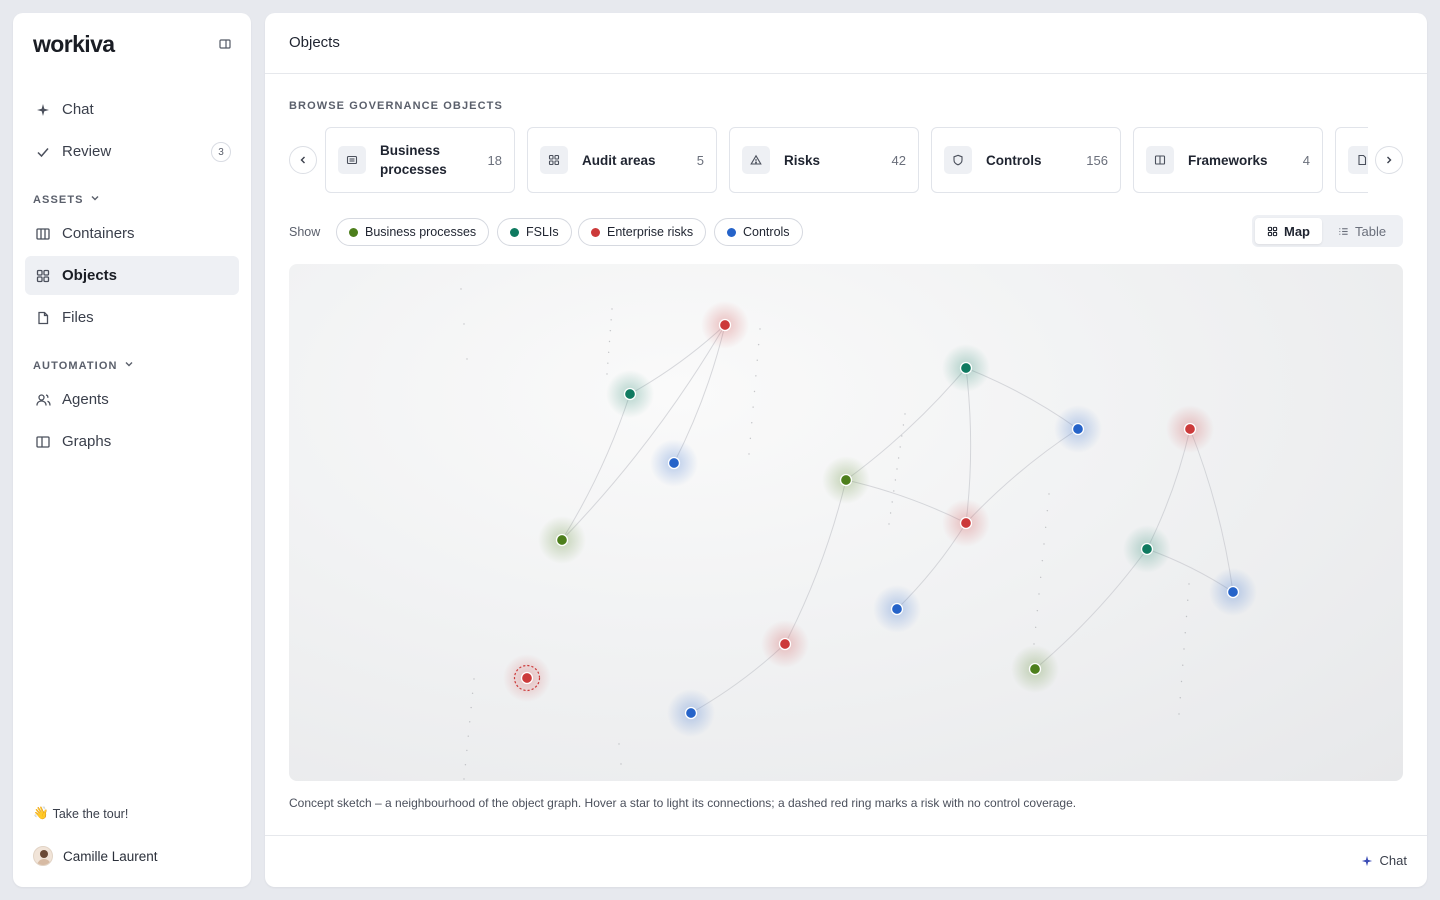 The height and width of the screenshot is (900, 1440). I want to click on object-card-risks: Risks 42, so click(824, 160).